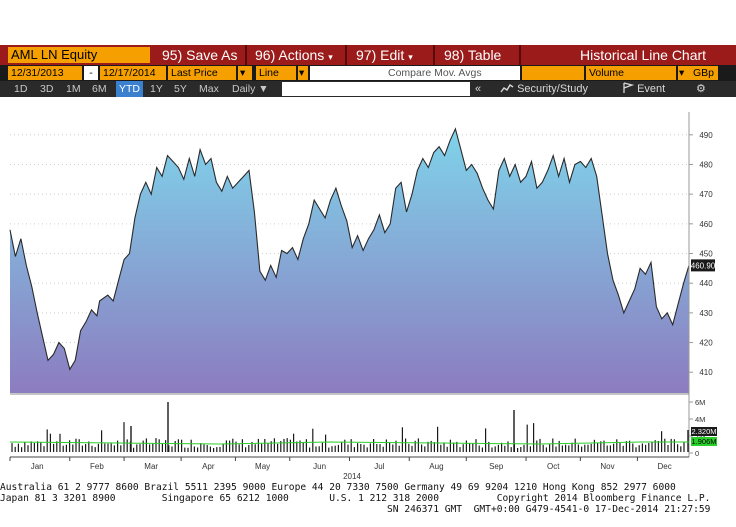  Describe the element at coordinates (262, 466) in the screenshot. I see `x-tick-label: May` at that location.